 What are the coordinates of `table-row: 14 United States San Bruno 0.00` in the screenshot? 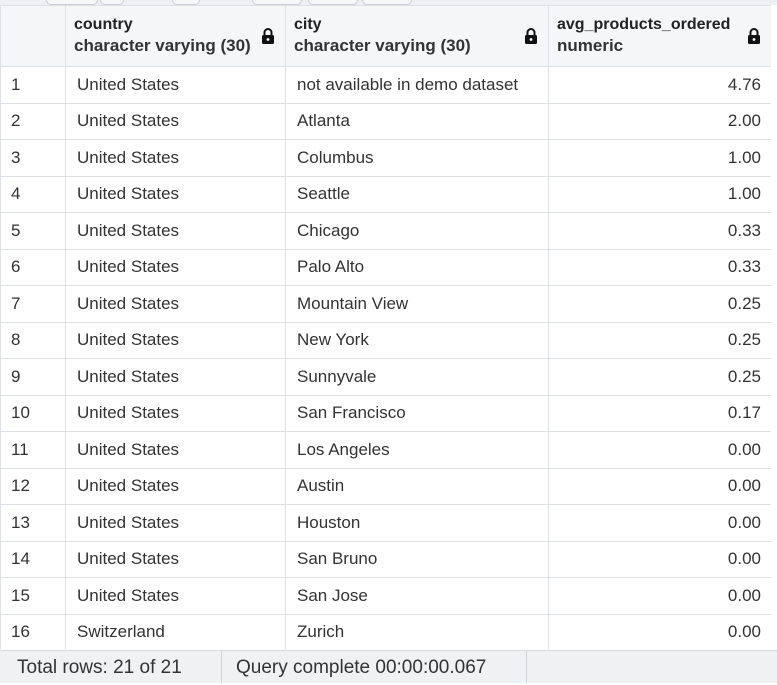 It's located at (385, 559).